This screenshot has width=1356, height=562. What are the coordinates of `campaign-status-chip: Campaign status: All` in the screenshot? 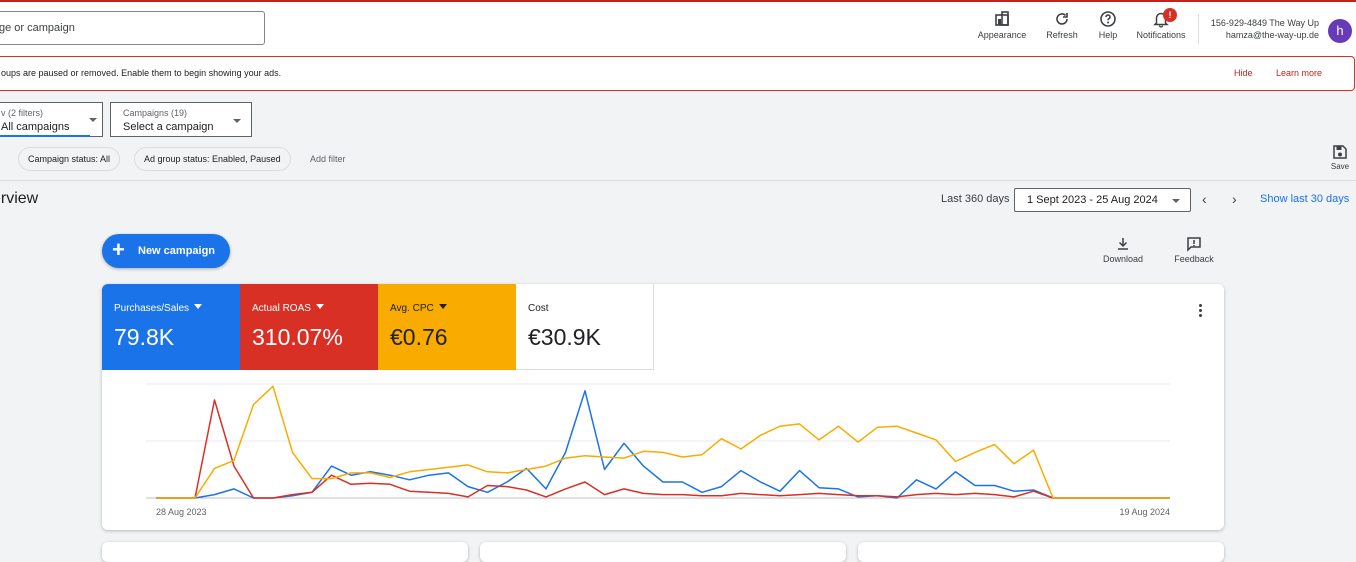 It's located at (69, 159).